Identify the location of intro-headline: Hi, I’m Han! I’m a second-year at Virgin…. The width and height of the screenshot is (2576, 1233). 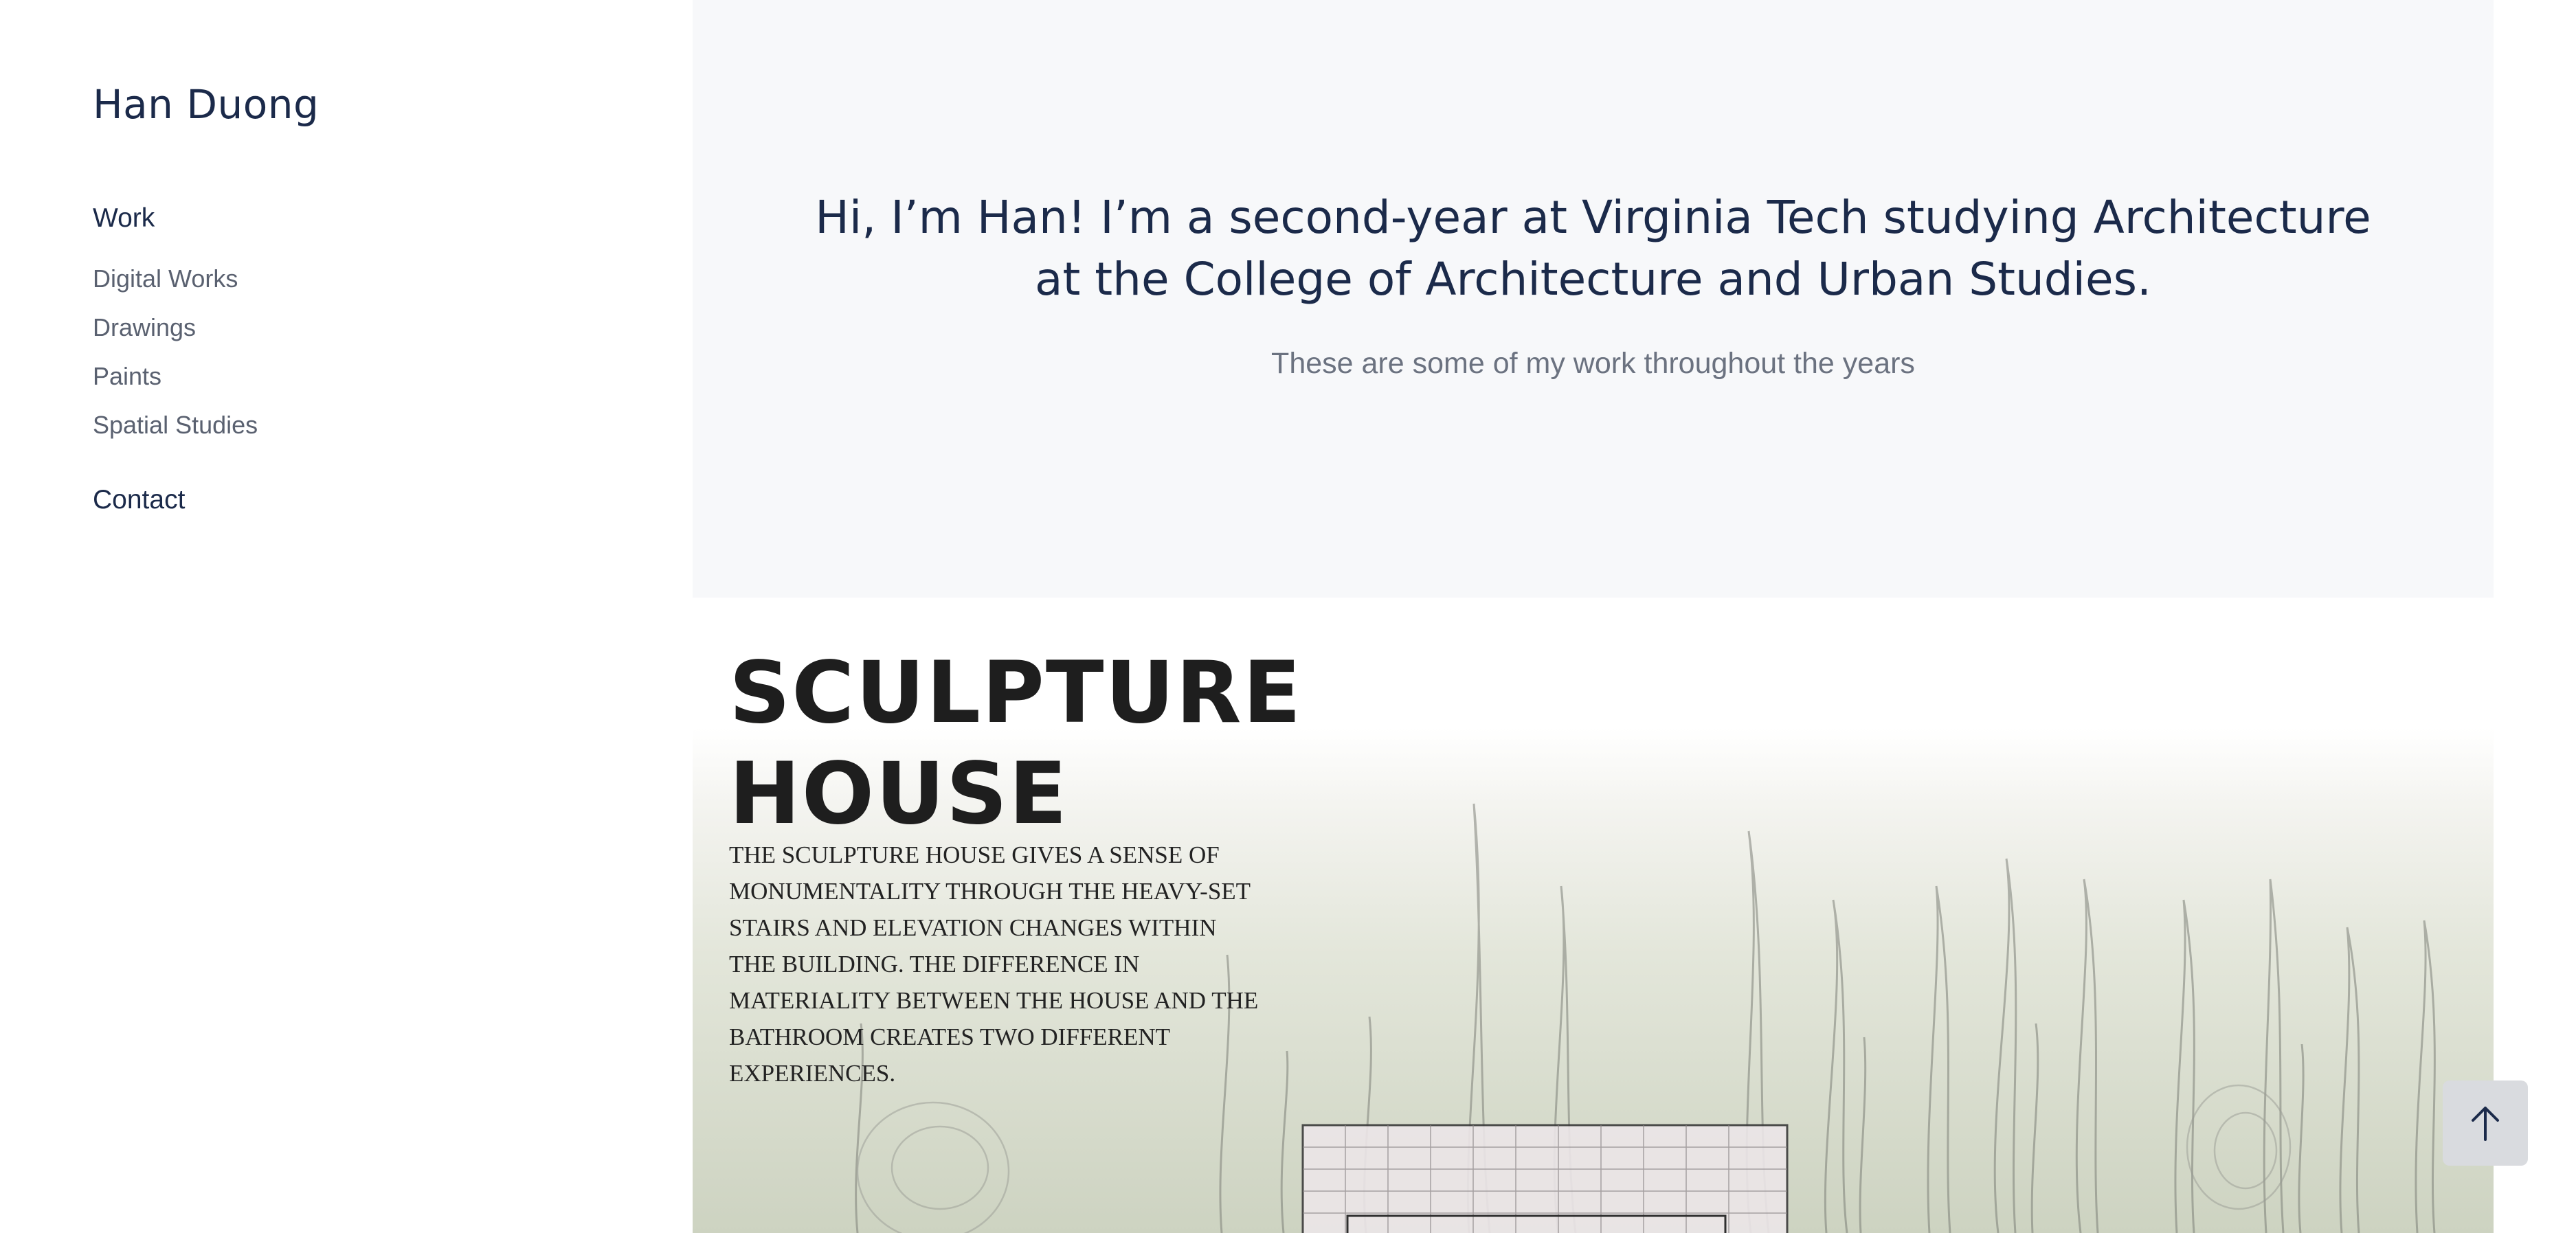
(1593, 248).